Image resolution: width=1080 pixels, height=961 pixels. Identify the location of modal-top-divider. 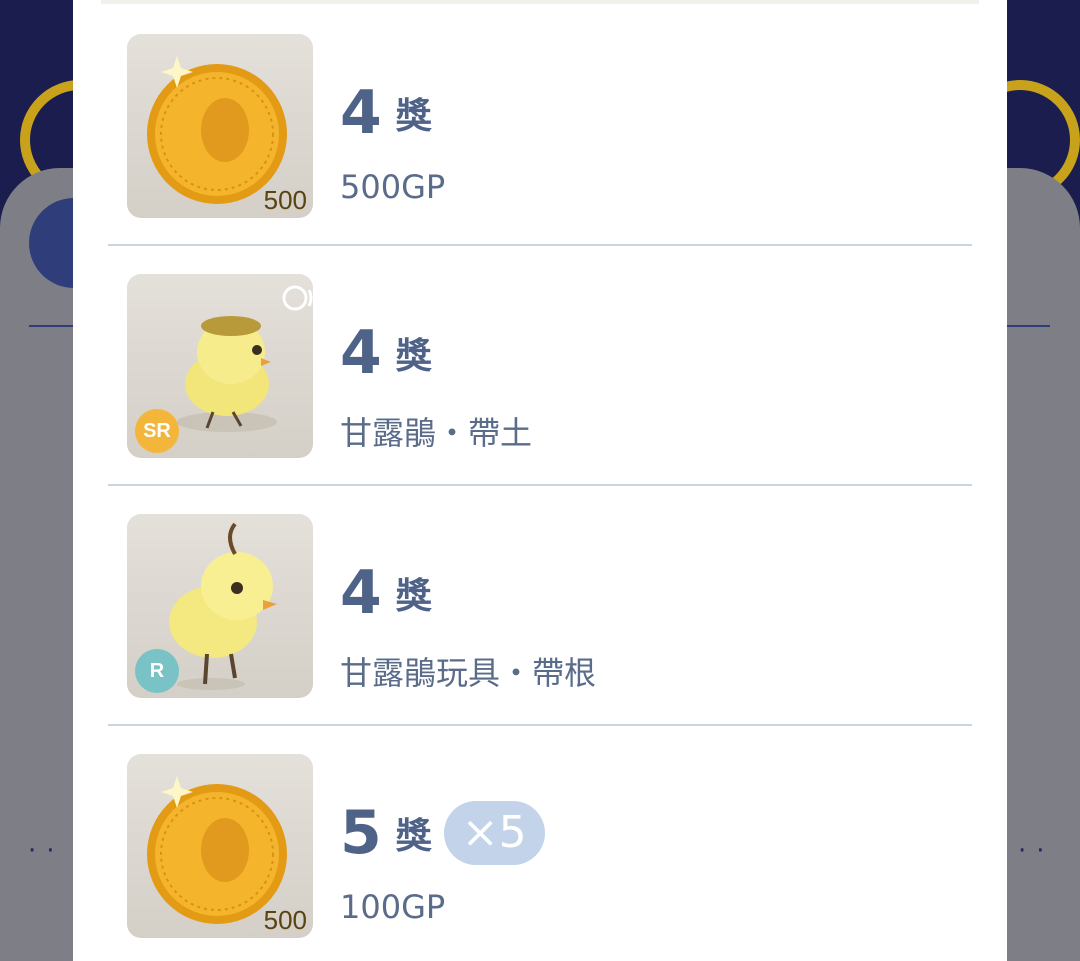
(540, 2).